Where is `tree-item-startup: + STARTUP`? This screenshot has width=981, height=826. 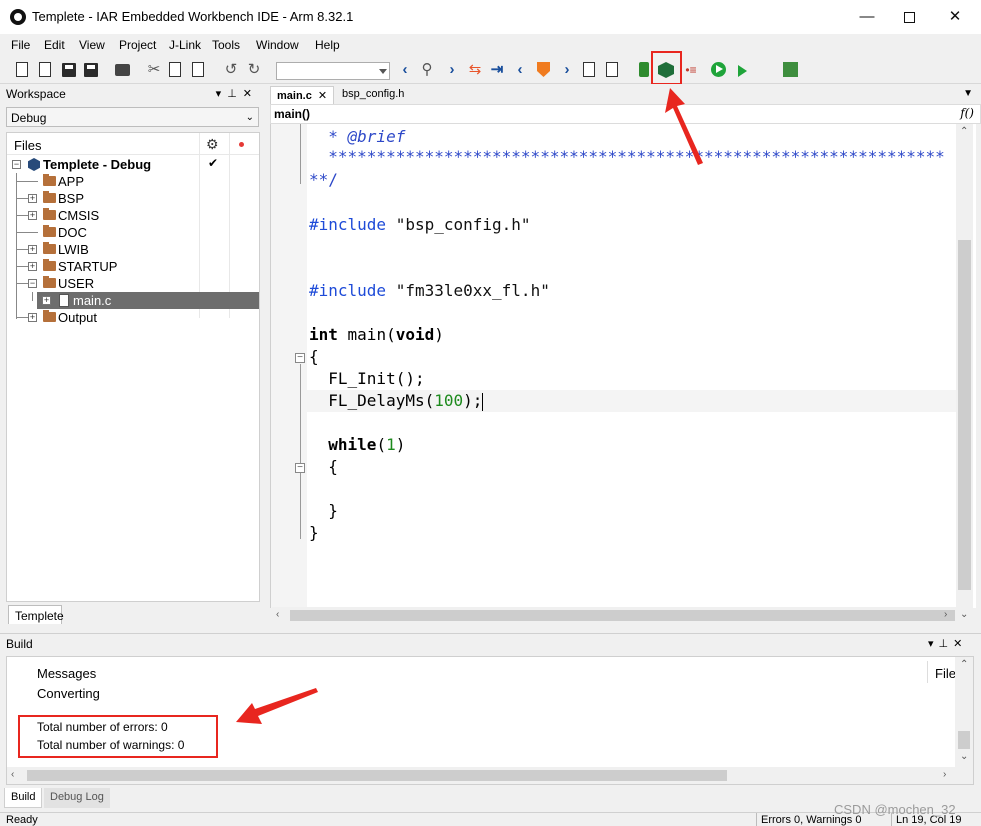
tree-item-startup: + STARTUP is located at coordinates (133, 266).